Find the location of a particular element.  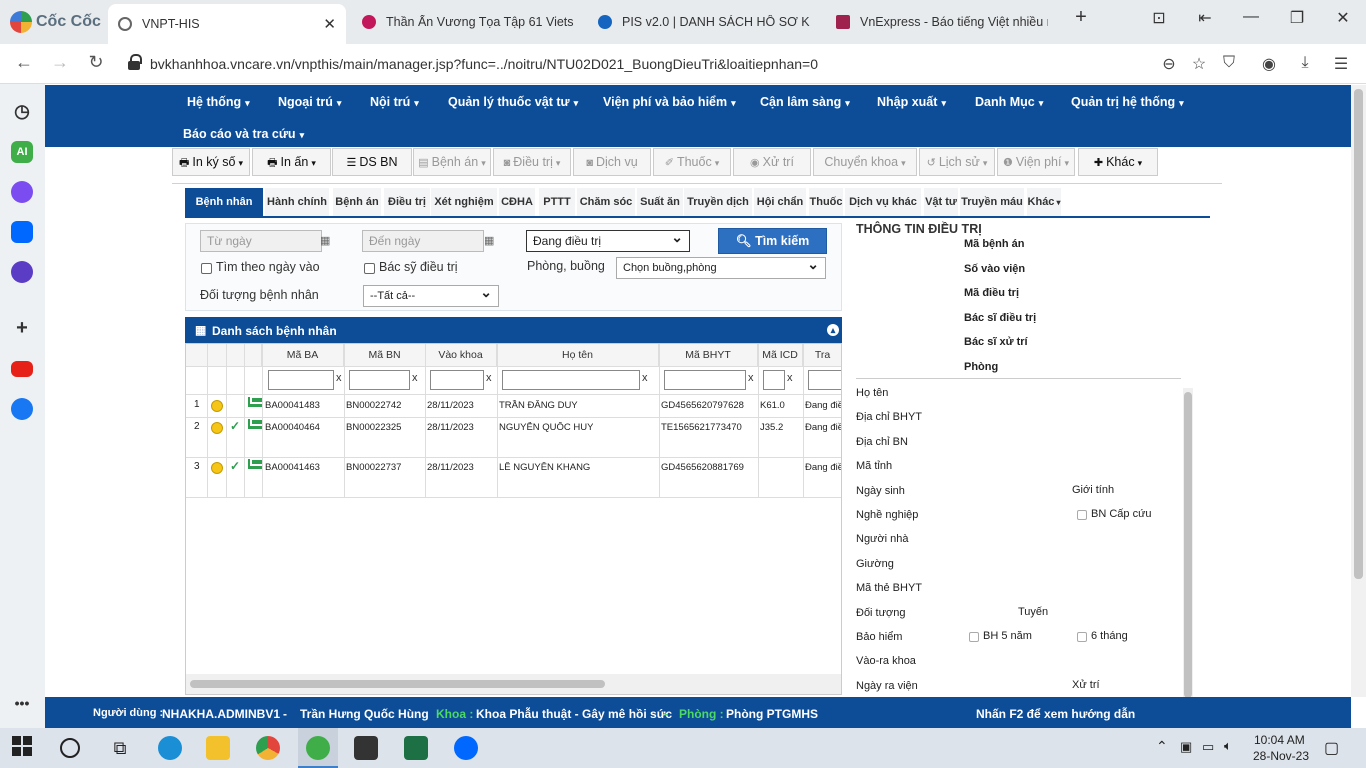

page-scrollbar is located at coordinates (1358, 391).